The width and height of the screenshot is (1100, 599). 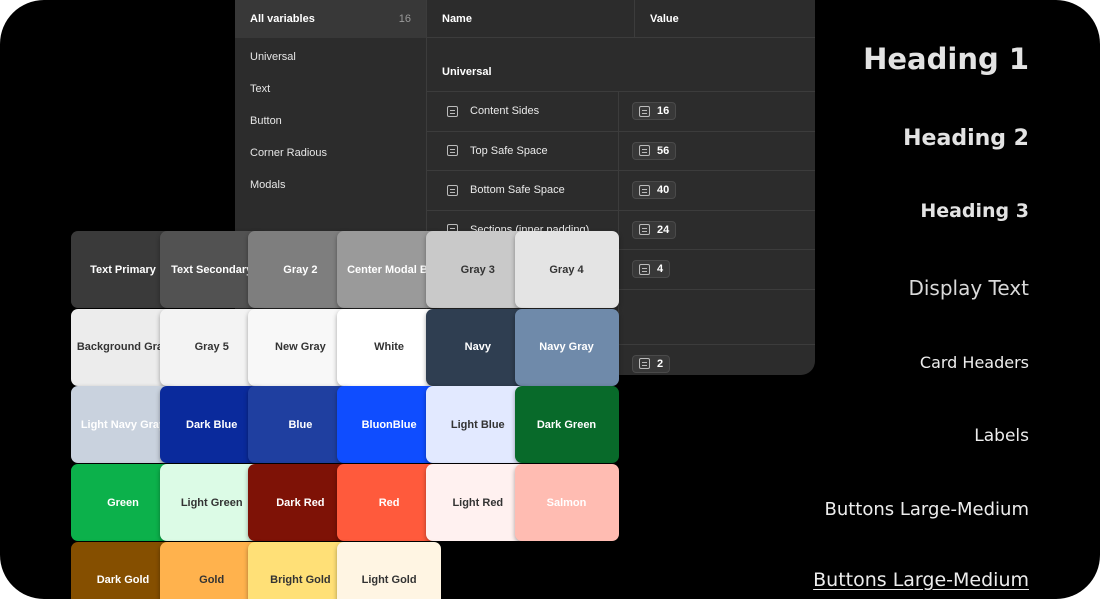 What do you see at coordinates (477, 424) in the screenshot?
I see `swatch-label: Light Blue` at bounding box center [477, 424].